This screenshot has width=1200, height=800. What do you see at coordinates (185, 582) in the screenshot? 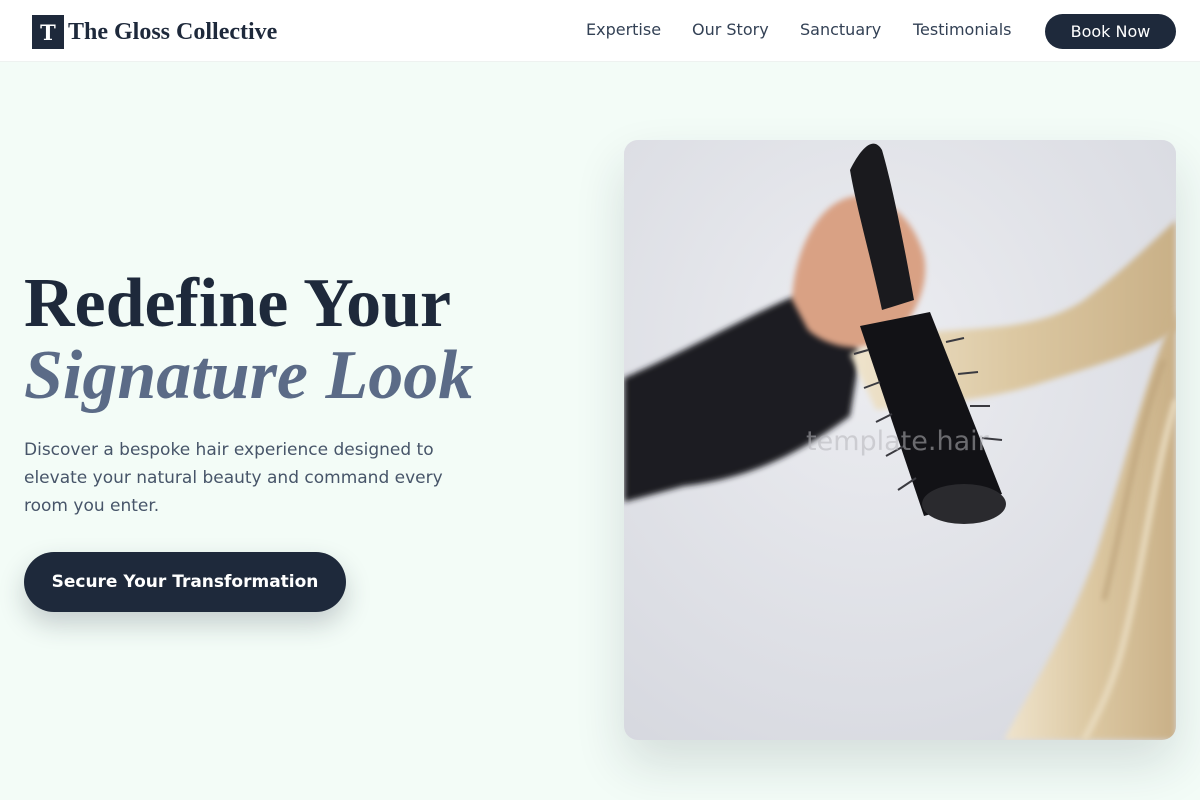
I see `secure-transformation-button: Secure Your Transformation` at bounding box center [185, 582].